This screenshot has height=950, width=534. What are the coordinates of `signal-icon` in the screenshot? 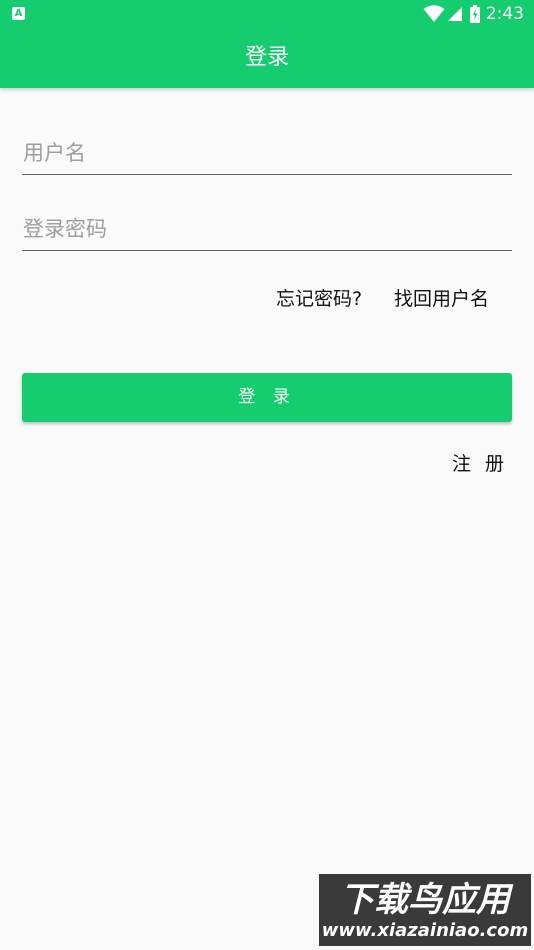 It's located at (455, 14).